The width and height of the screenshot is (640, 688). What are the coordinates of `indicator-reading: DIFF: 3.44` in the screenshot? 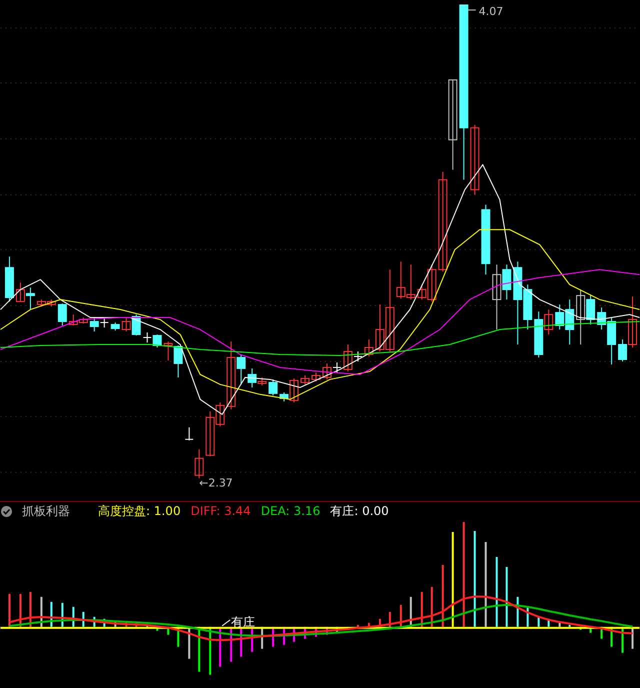 It's located at (220, 511).